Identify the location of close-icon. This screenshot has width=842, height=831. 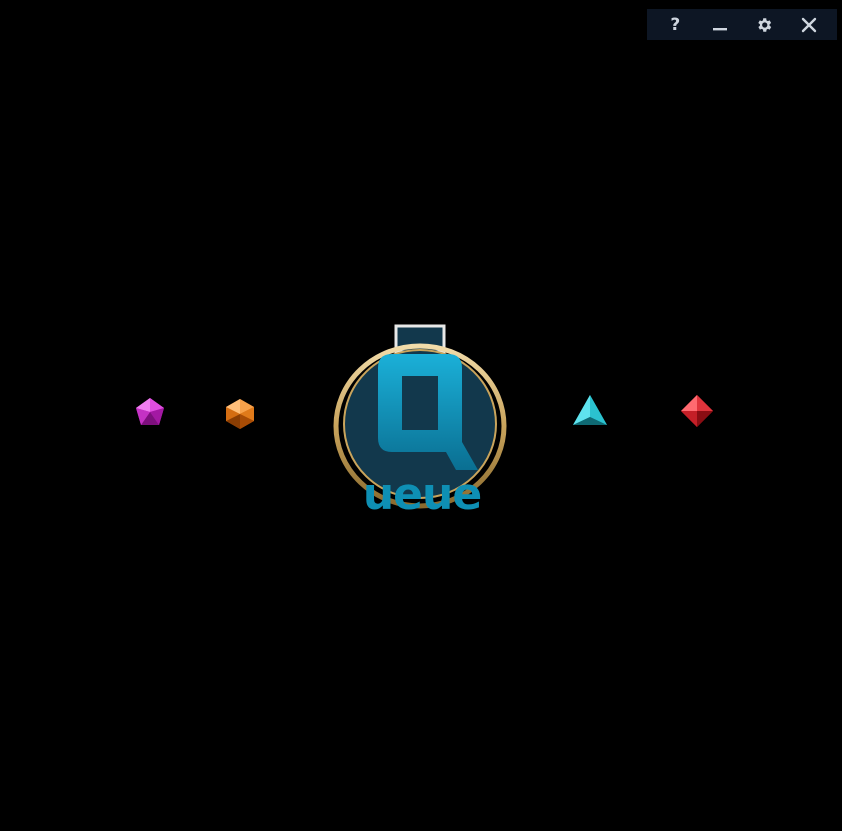
(808, 24).